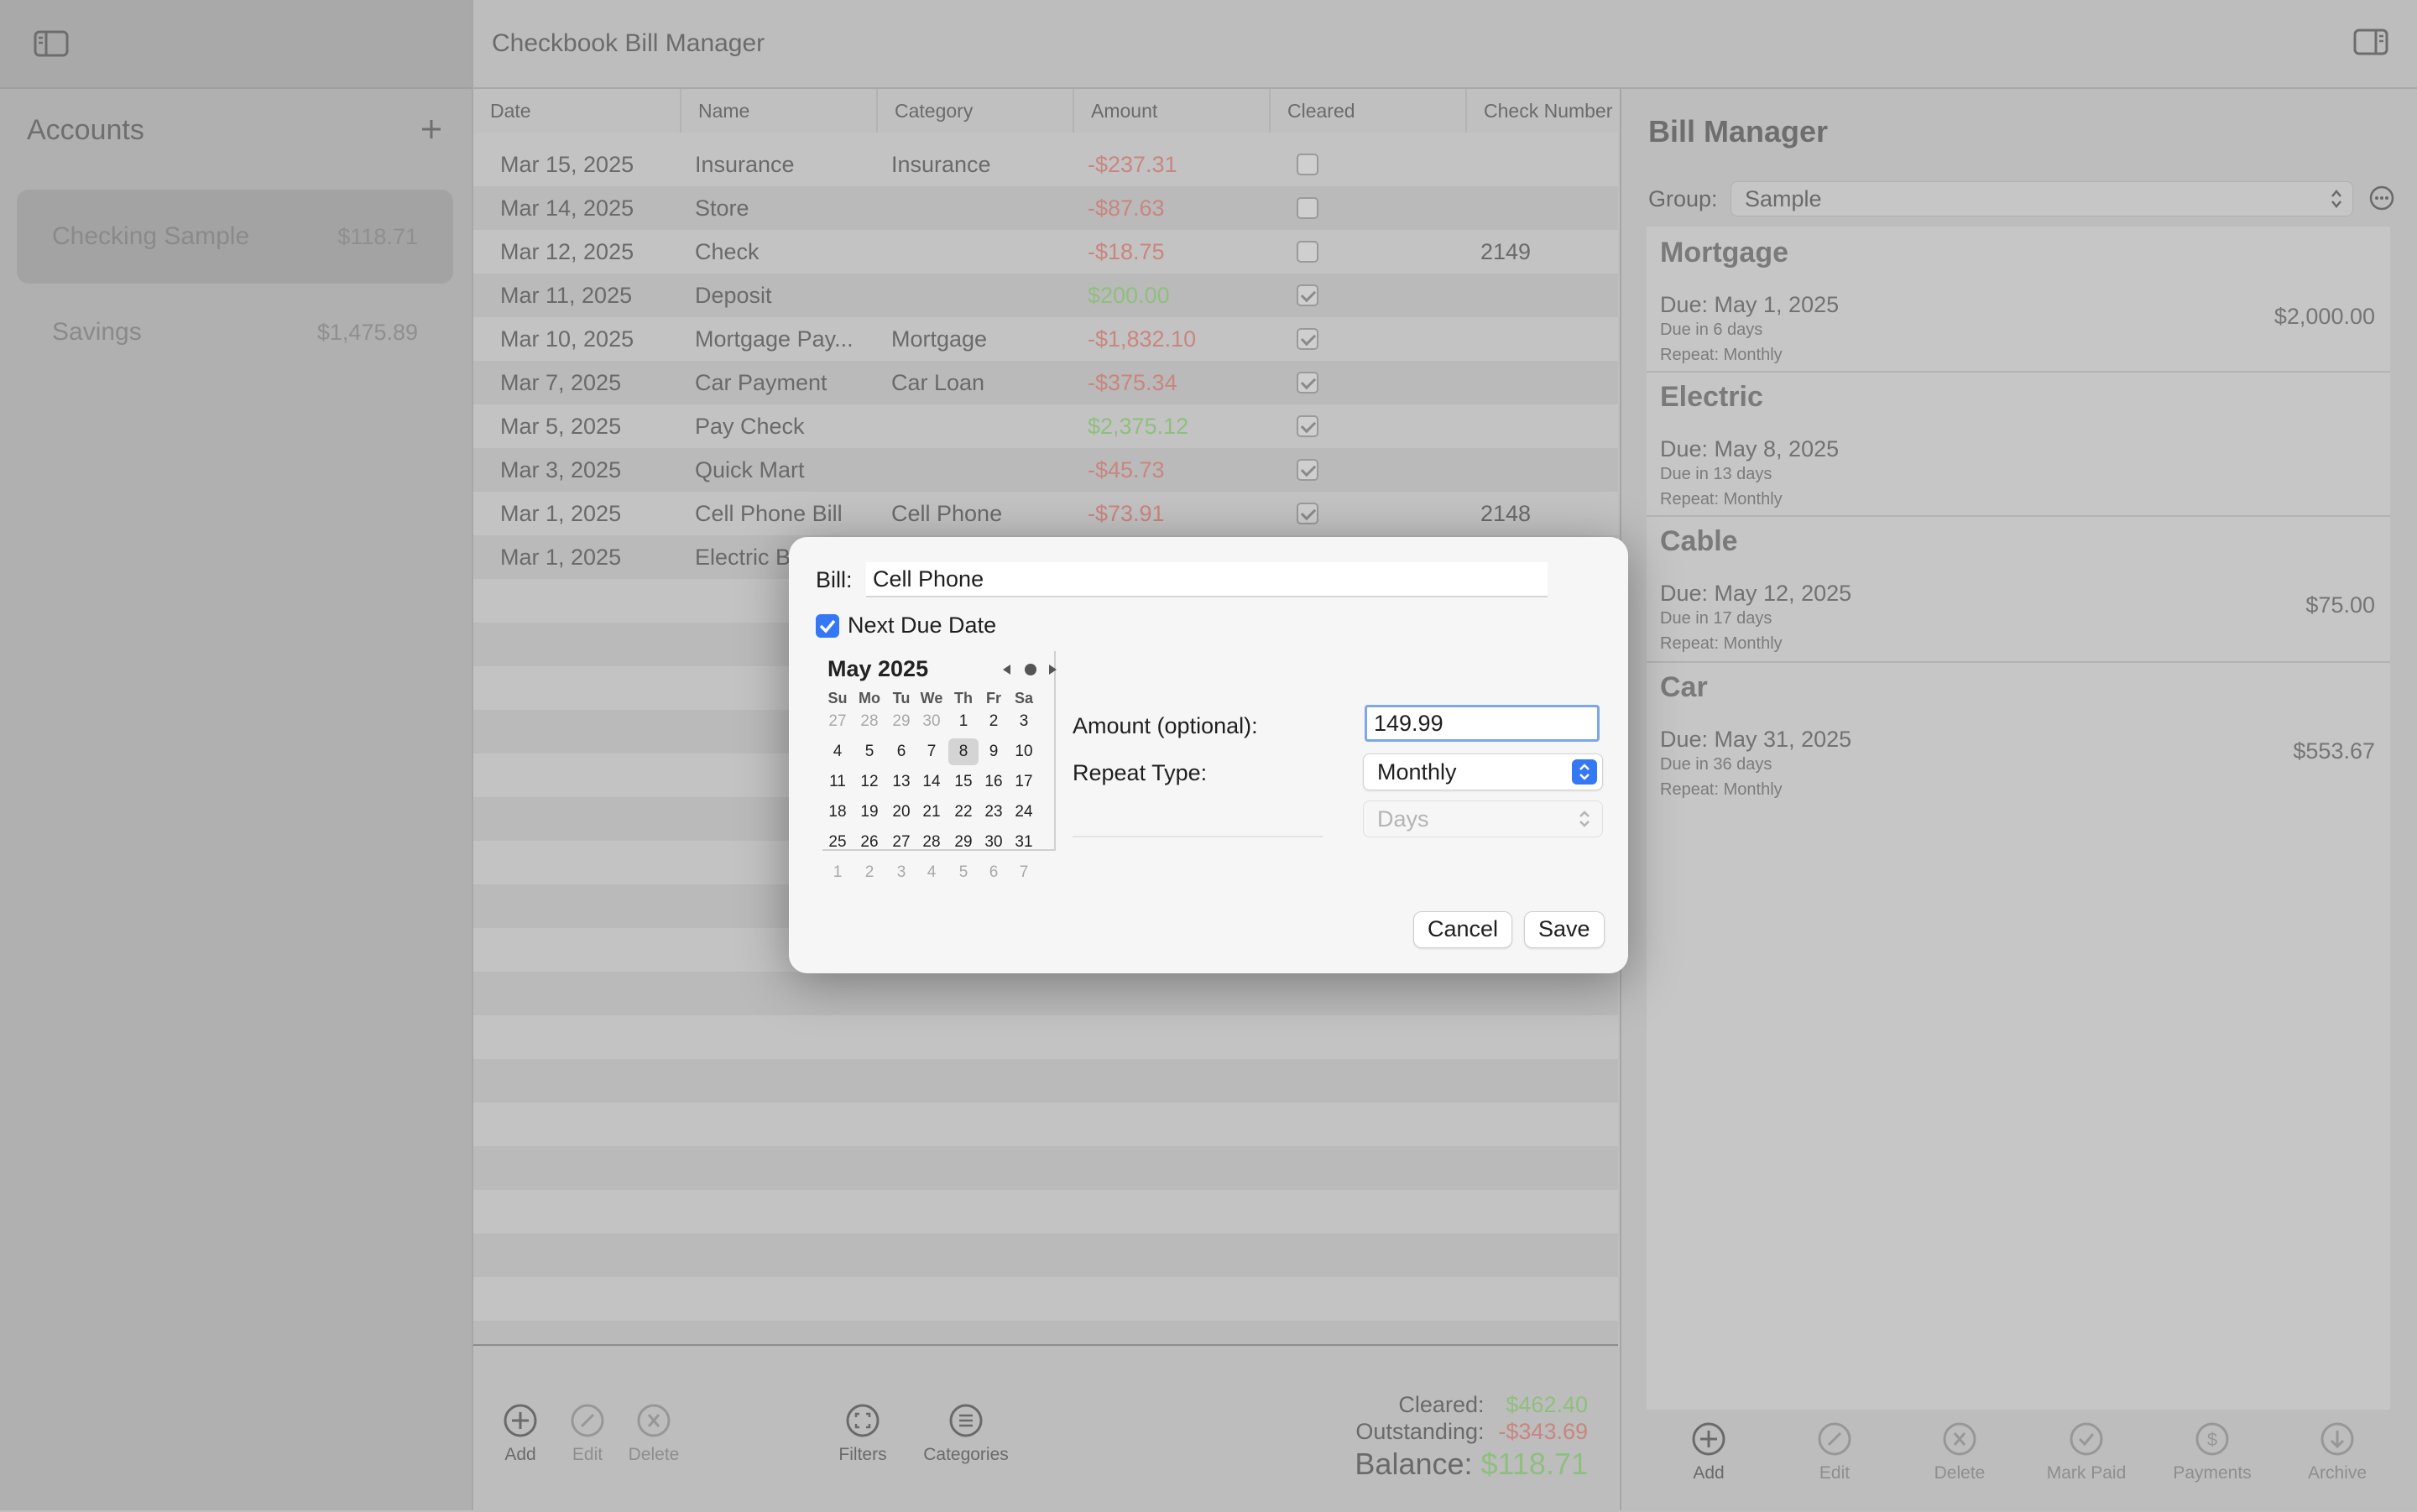 The image size is (2417, 1512). What do you see at coordinates (235, 237) in the screenshot?
I see `account-item-checking: Checking Sample $118.71` at bounding box center [235, 237].